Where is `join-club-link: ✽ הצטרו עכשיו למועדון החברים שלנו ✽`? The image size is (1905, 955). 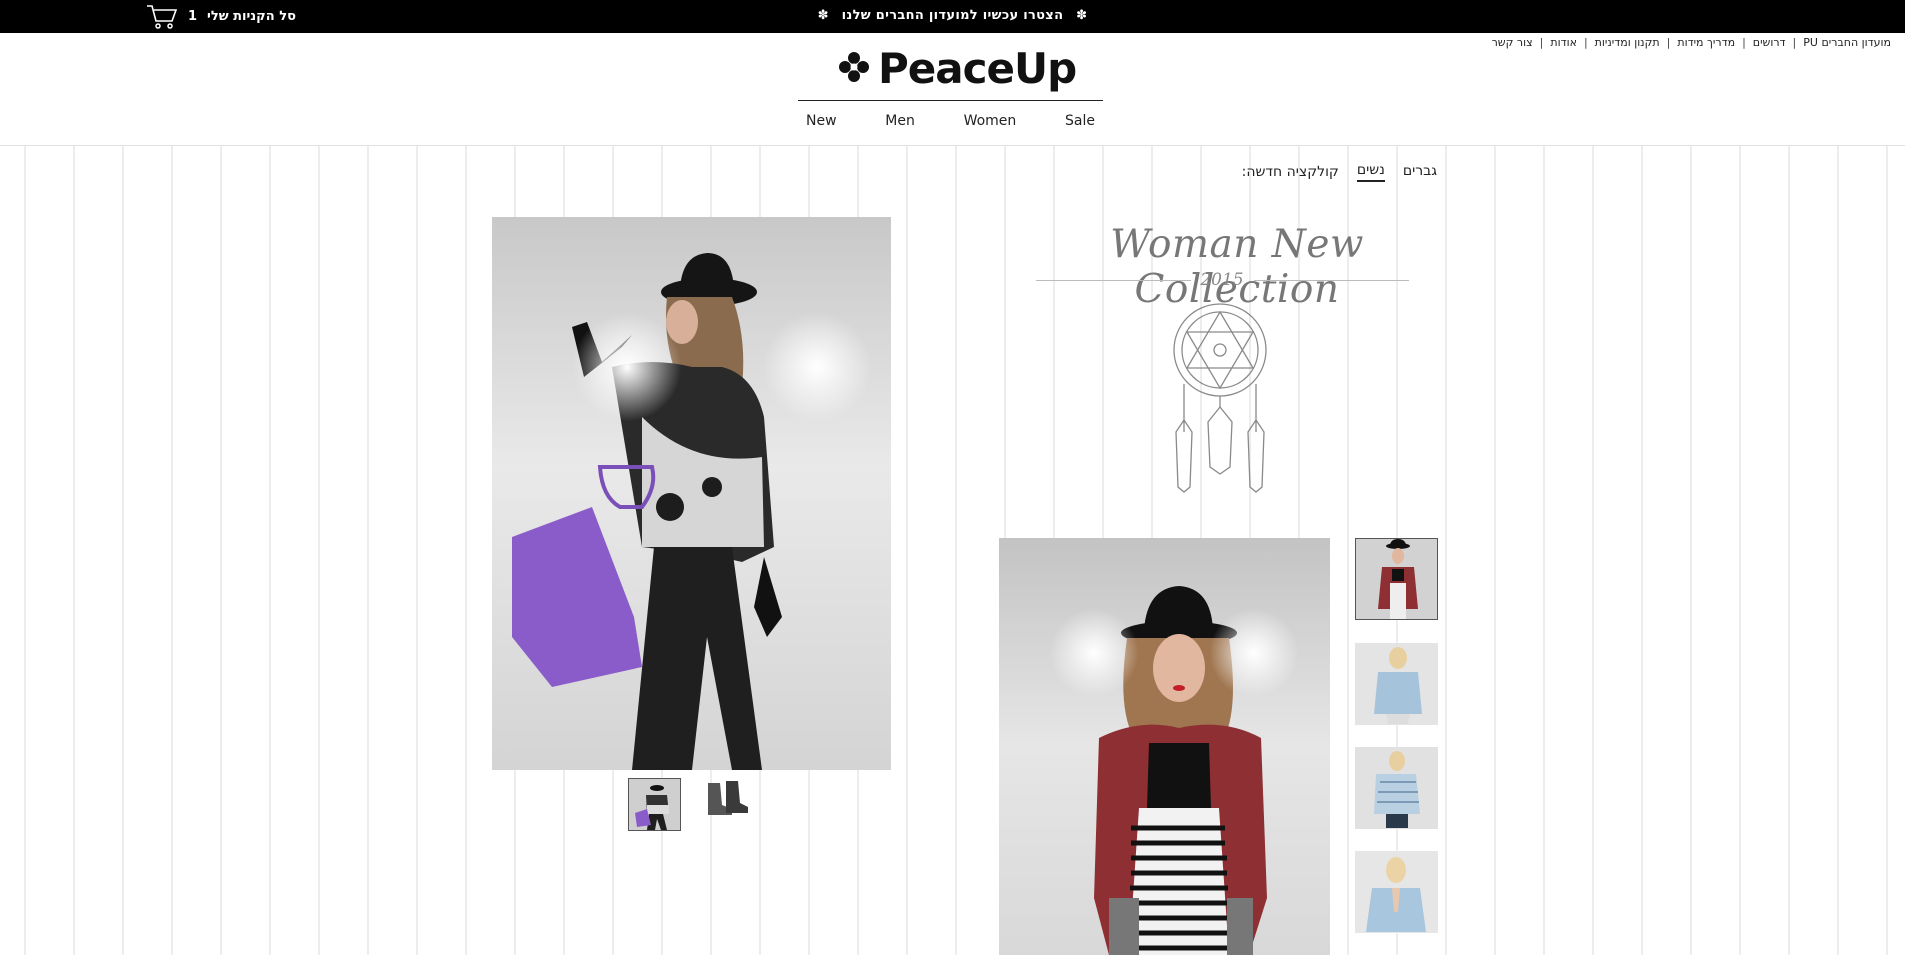 join-club-link: ✽ הצטרו עכשיו למועדון החברים שלנו ✽ is located at coordinates (952, 15).